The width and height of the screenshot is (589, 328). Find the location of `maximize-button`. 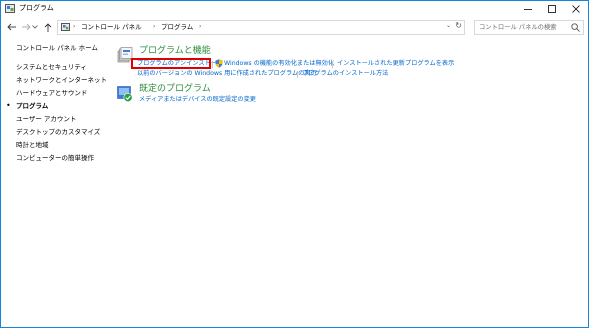

maximize-button is located at coordinates (552, 9).